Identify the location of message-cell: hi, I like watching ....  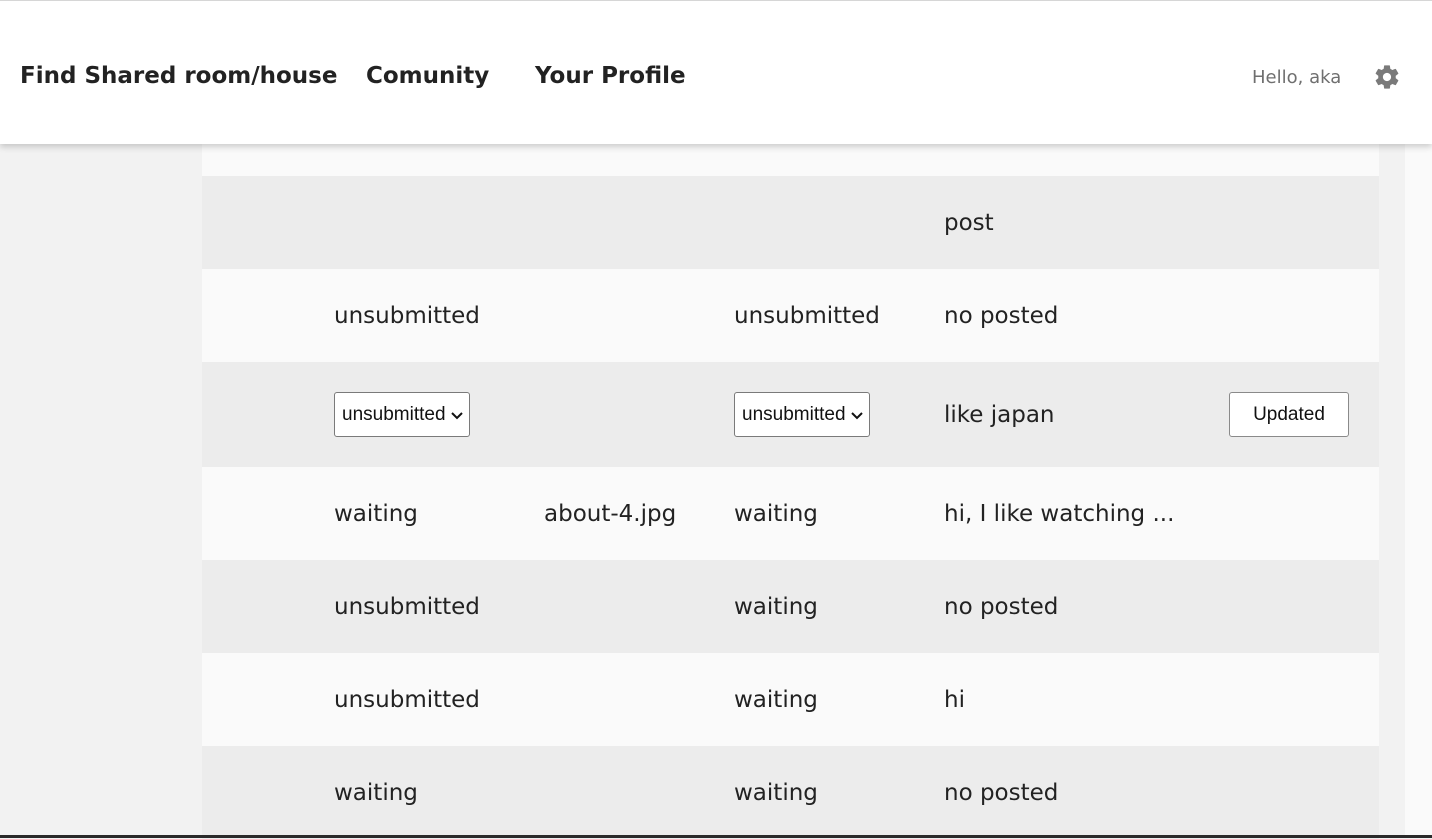
(1059, 513).